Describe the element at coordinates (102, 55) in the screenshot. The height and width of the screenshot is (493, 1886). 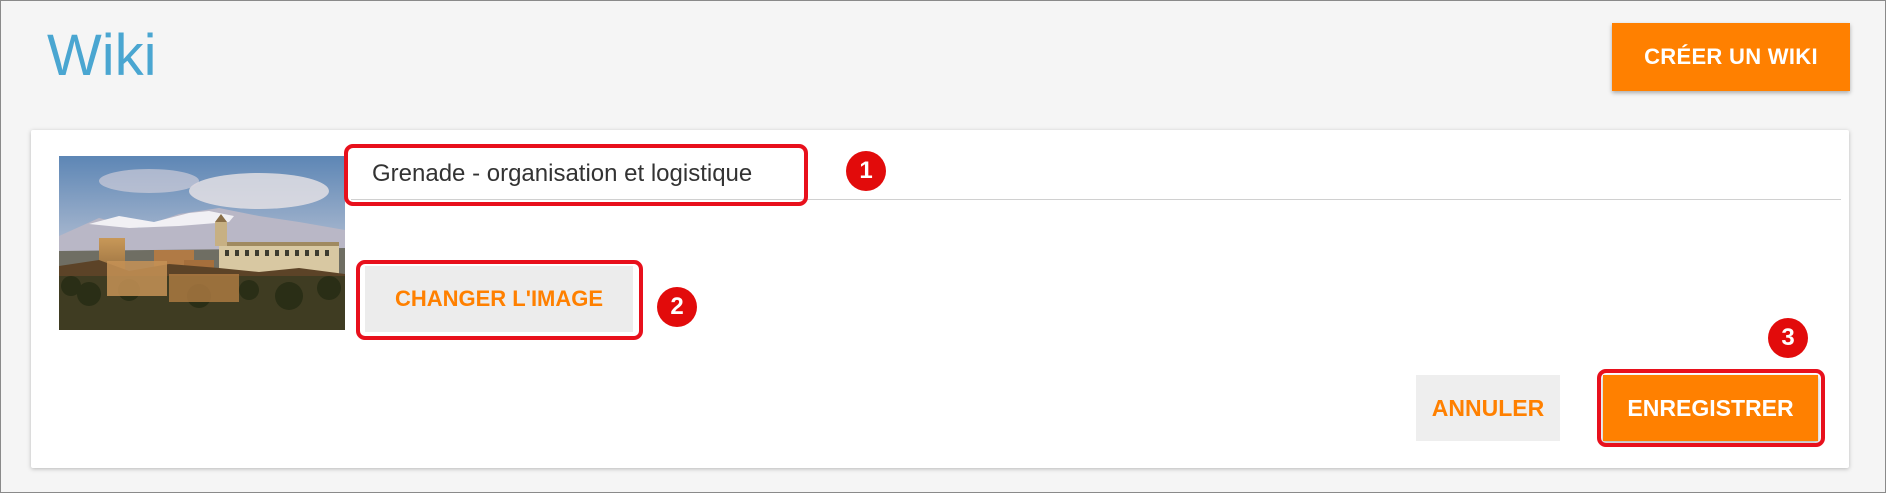
I see `page-title: Wiki` at that location.